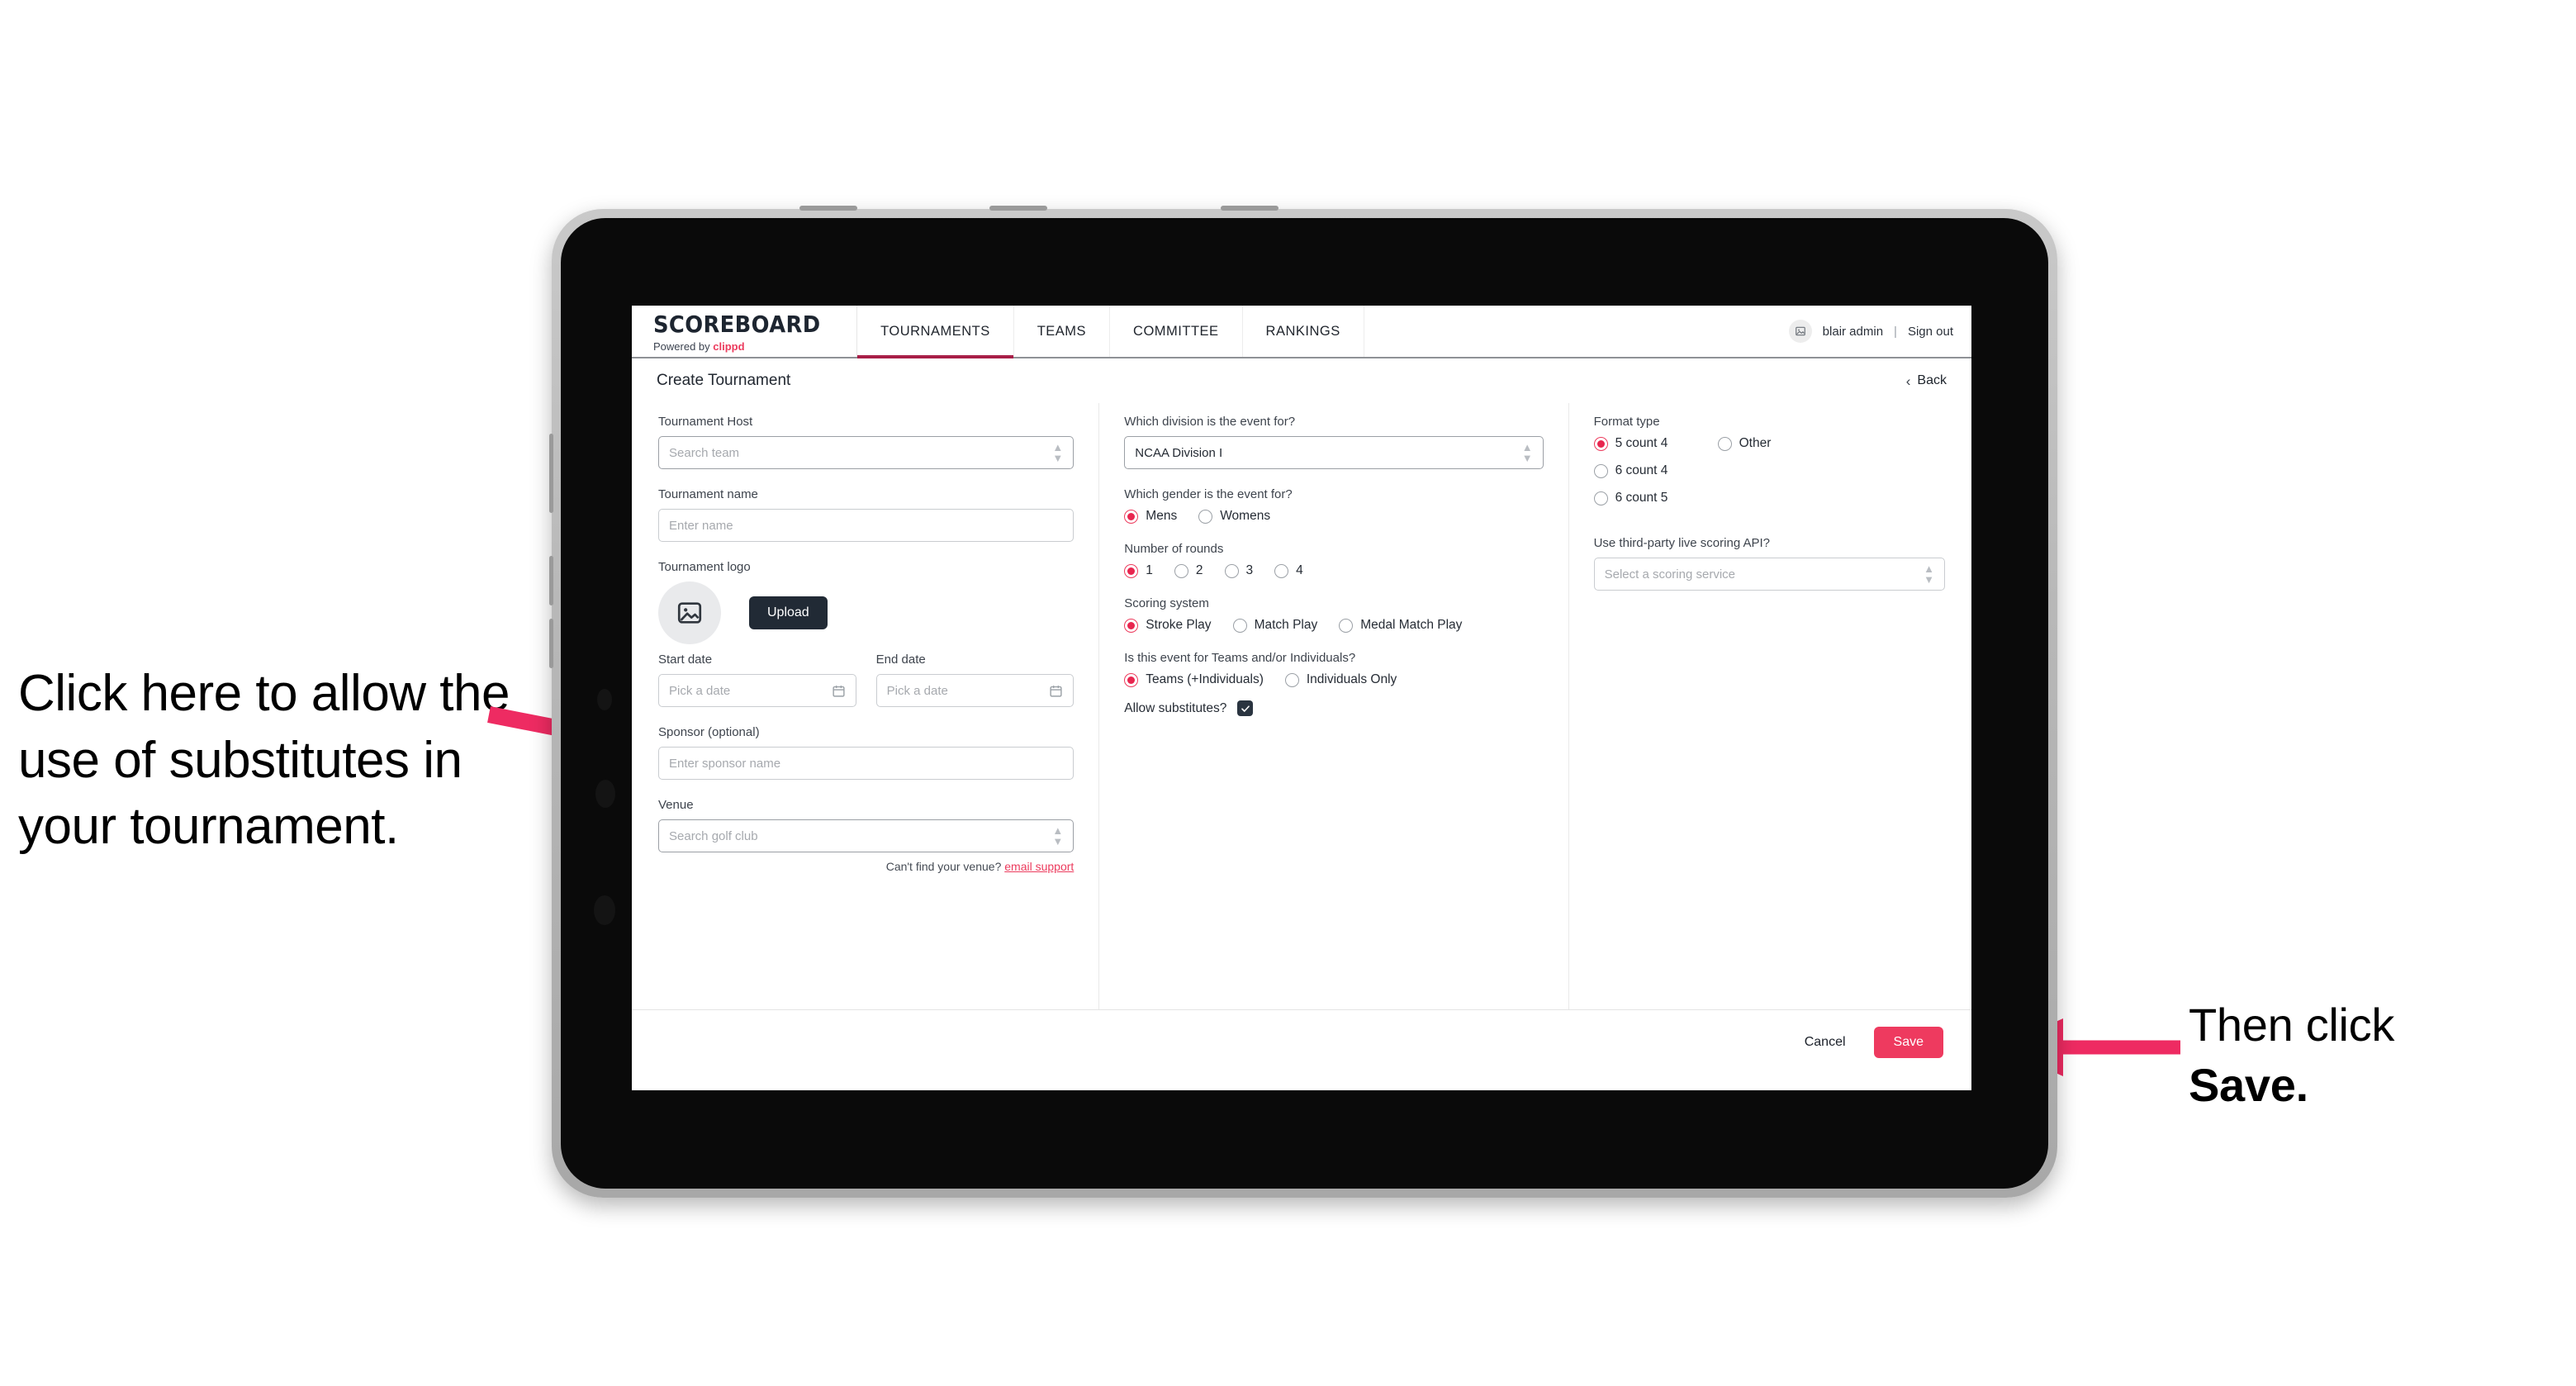 Image resolution: width=2576 pixels, height=1386 pixels. I want to click on scoring-api-select: Select a scoring service ▲ ▼, so click(1769, 574).